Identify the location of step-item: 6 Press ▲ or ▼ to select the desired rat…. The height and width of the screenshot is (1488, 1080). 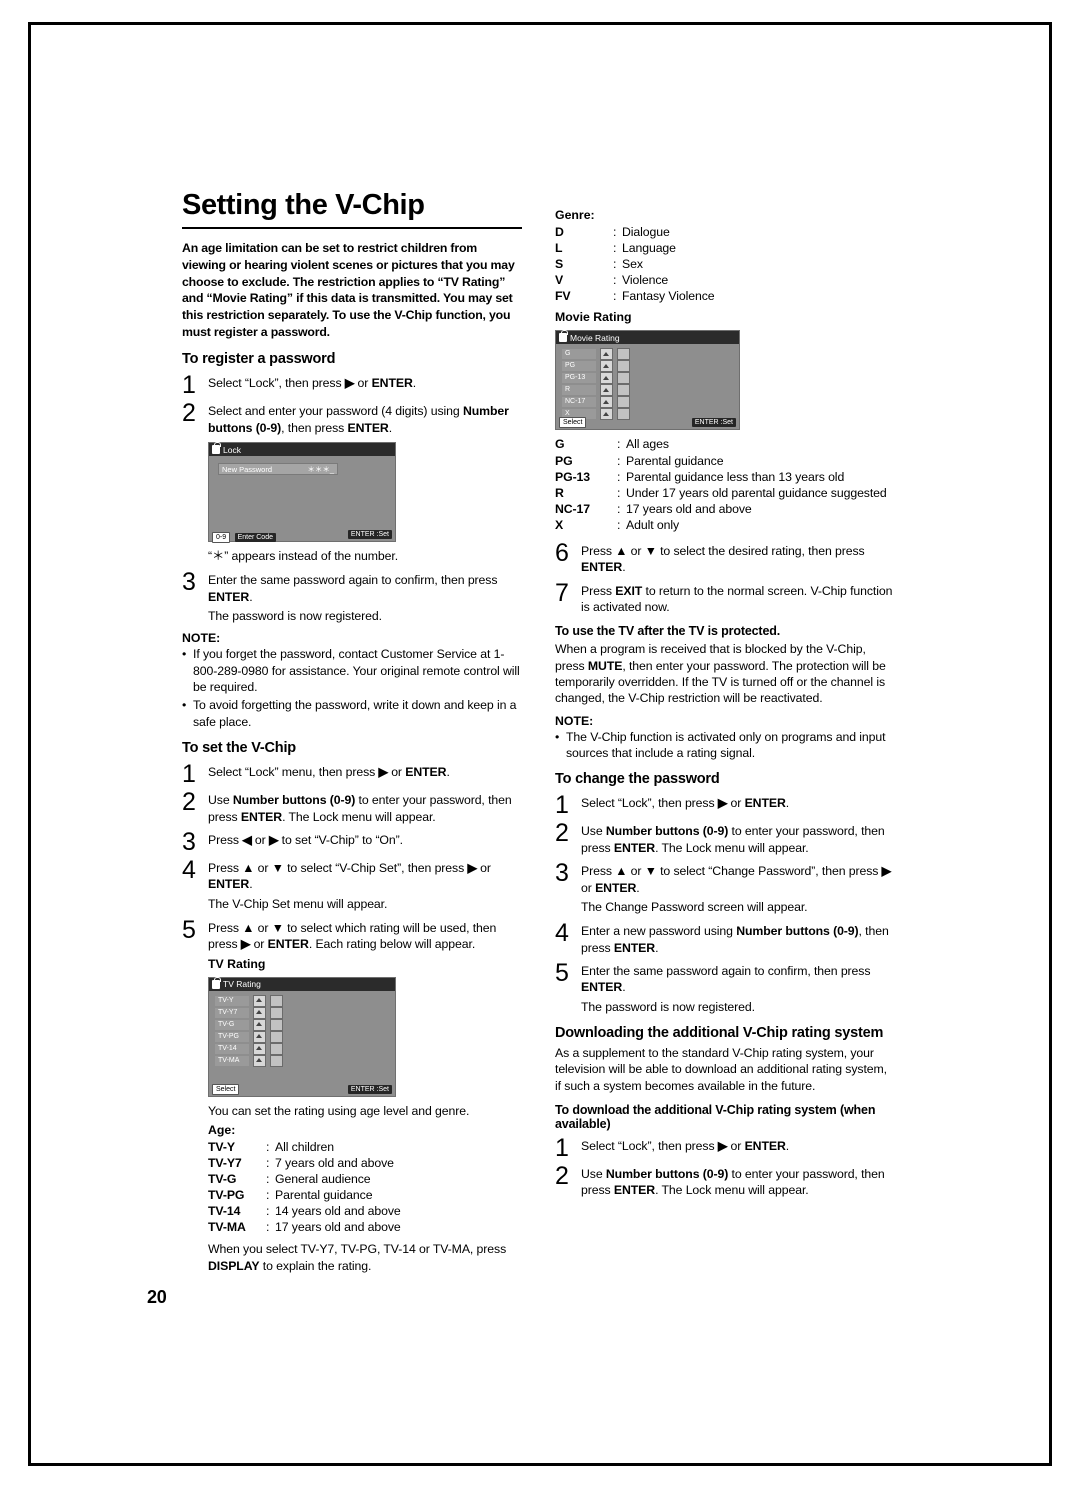
(724, 557).